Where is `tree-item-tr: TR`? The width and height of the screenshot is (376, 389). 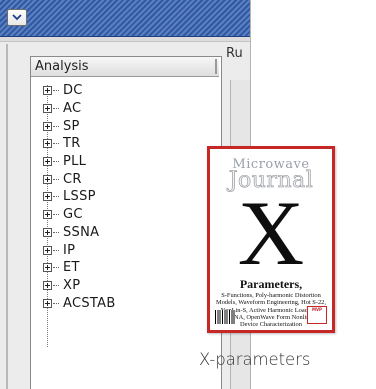 tree-item-tr: TR is located at coordinates (79, 144).